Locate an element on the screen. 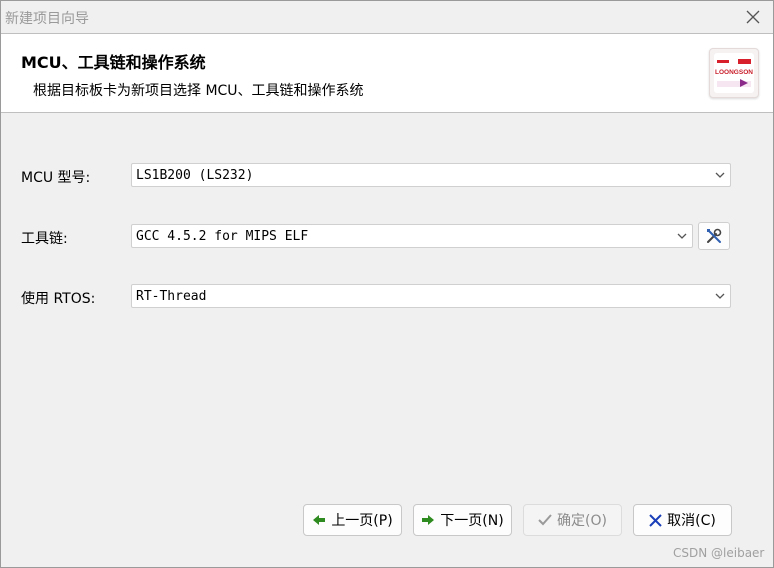 This screenshot has height=568, width=774. arrow-left-icon is located at coordinates (319, 520).